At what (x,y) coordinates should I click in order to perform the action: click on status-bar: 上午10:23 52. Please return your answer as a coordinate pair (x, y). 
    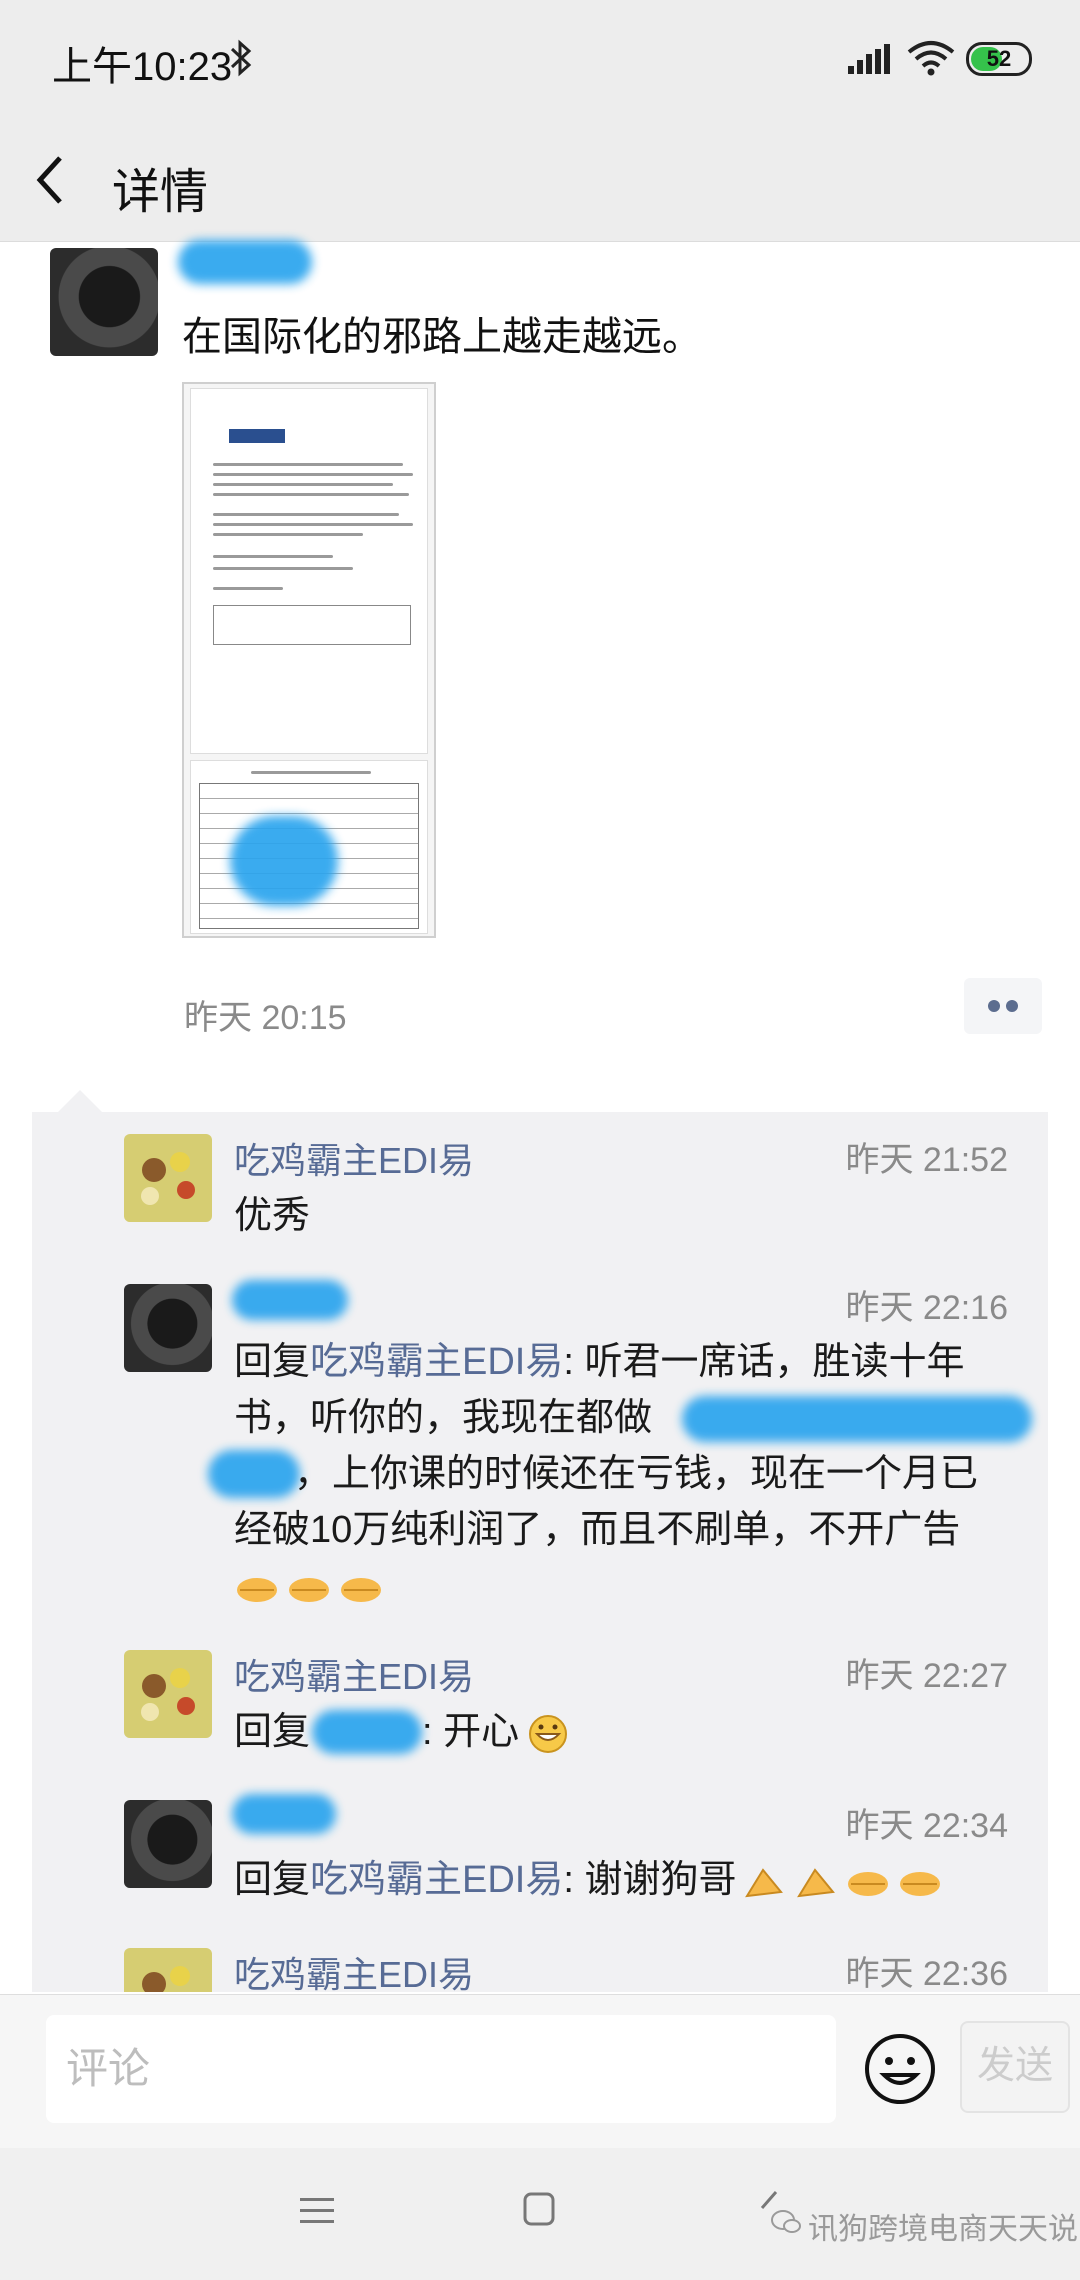
    Looking at the image, I should click on (540, 59).